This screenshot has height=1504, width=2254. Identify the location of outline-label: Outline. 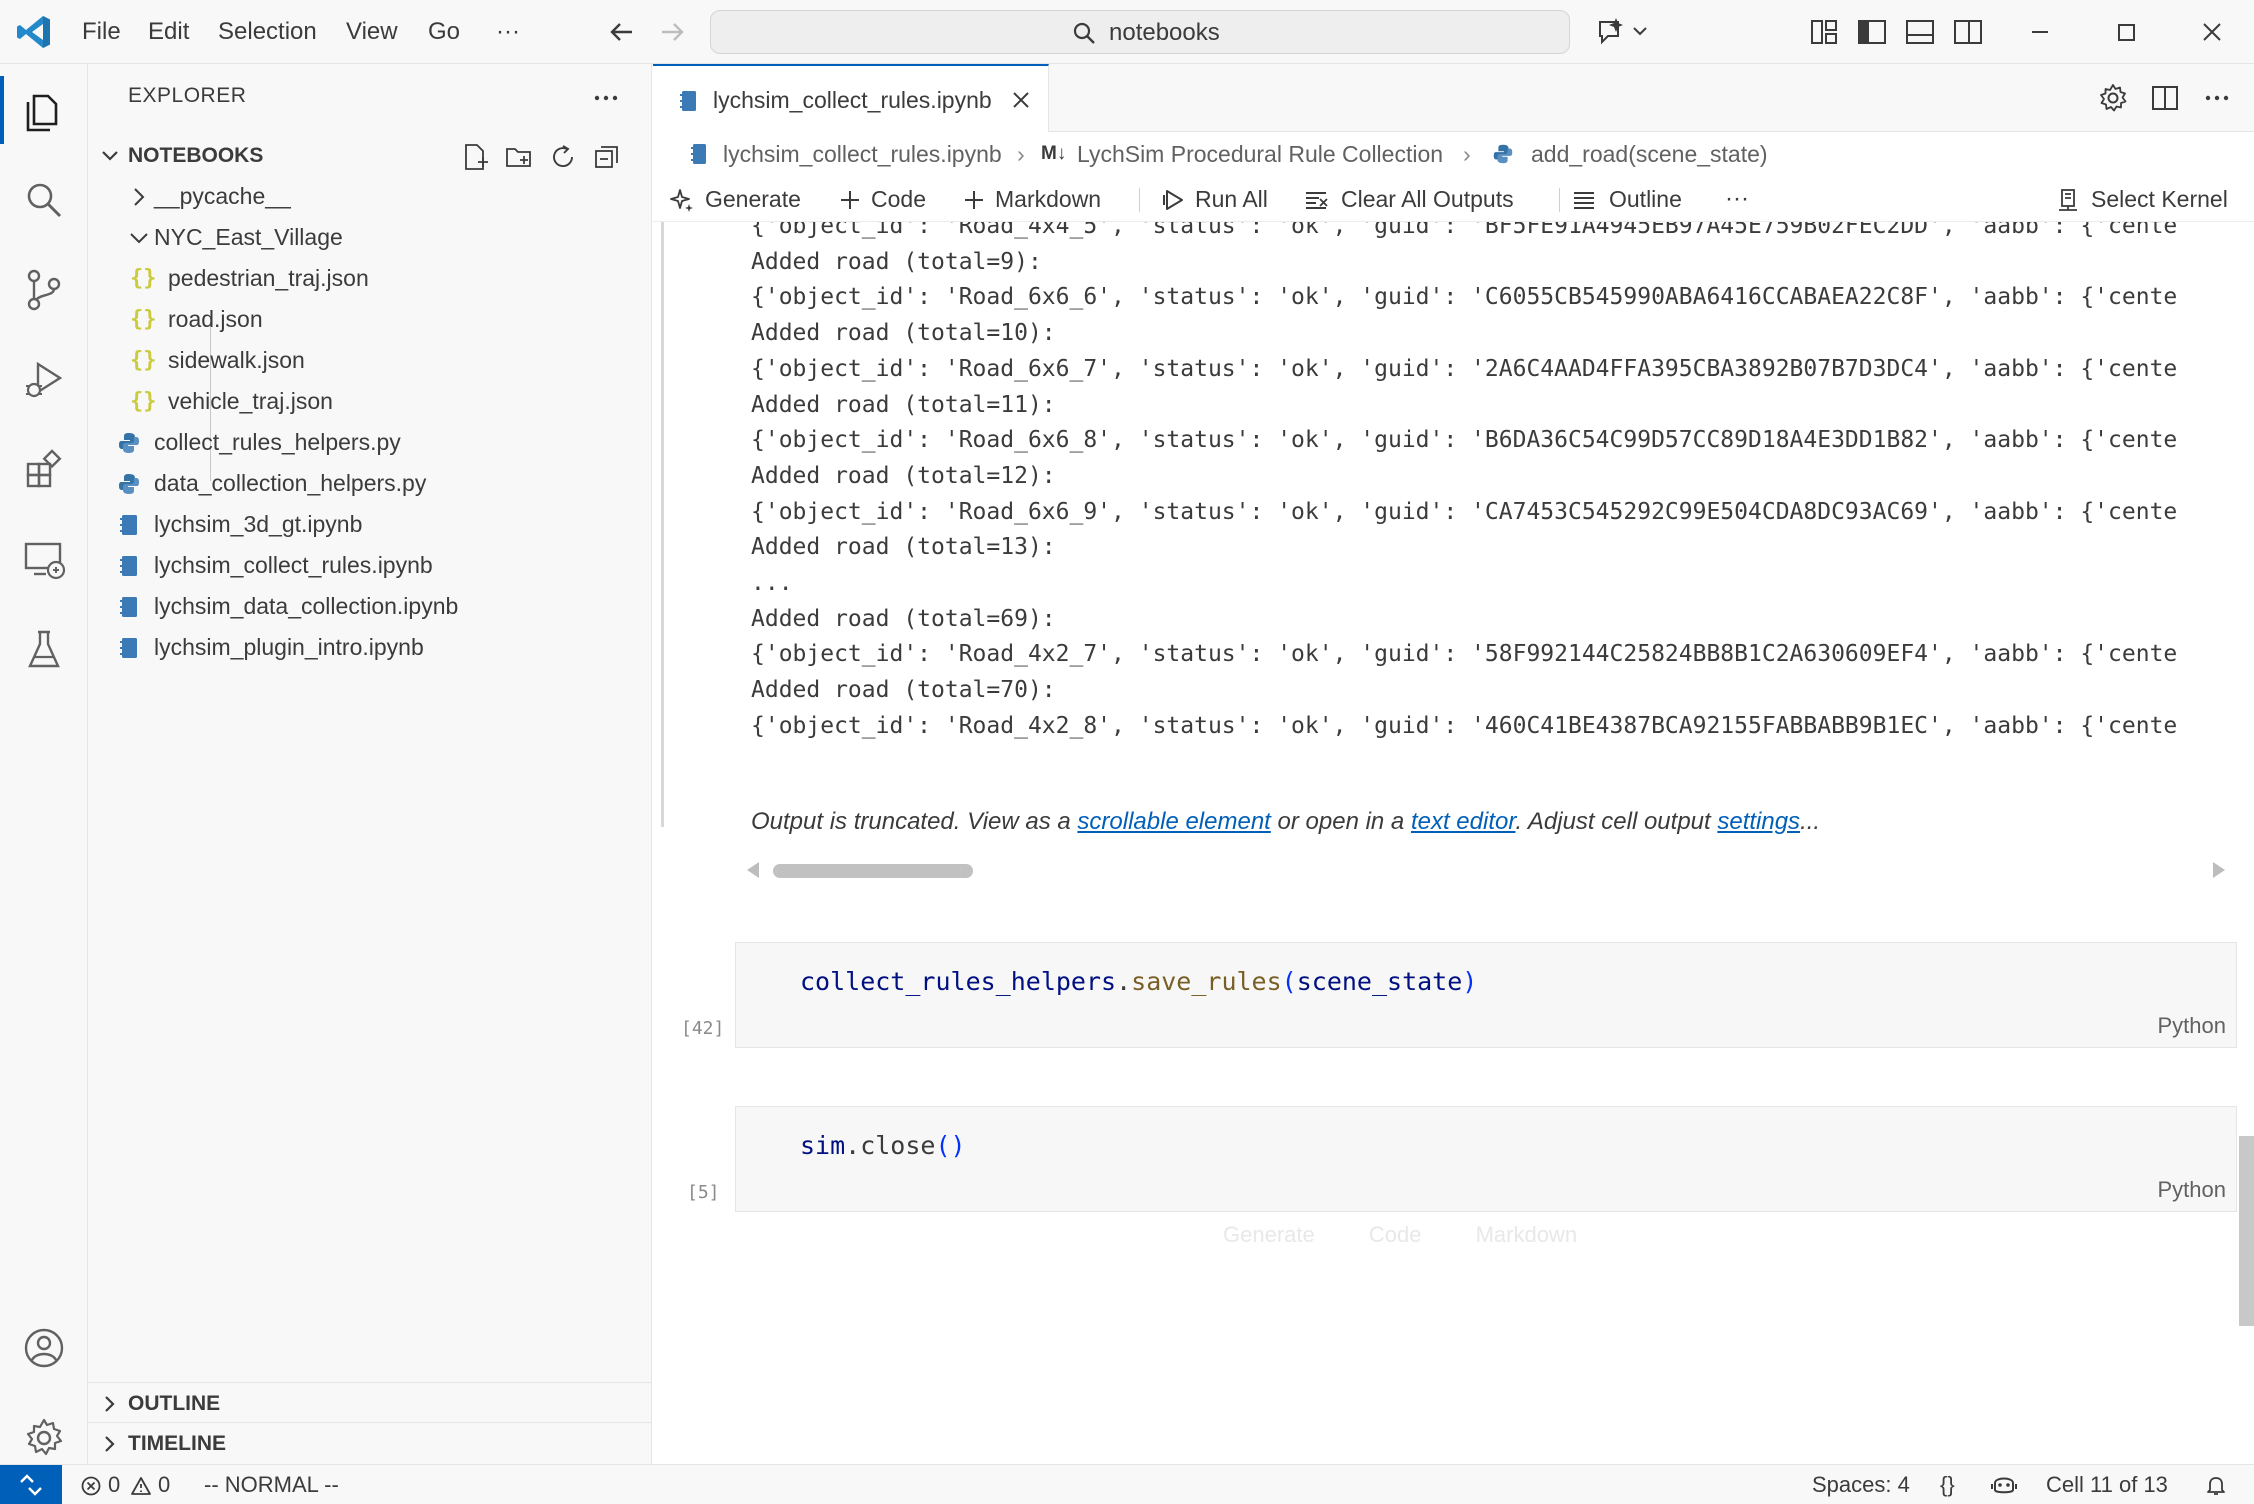
(1645, 199).